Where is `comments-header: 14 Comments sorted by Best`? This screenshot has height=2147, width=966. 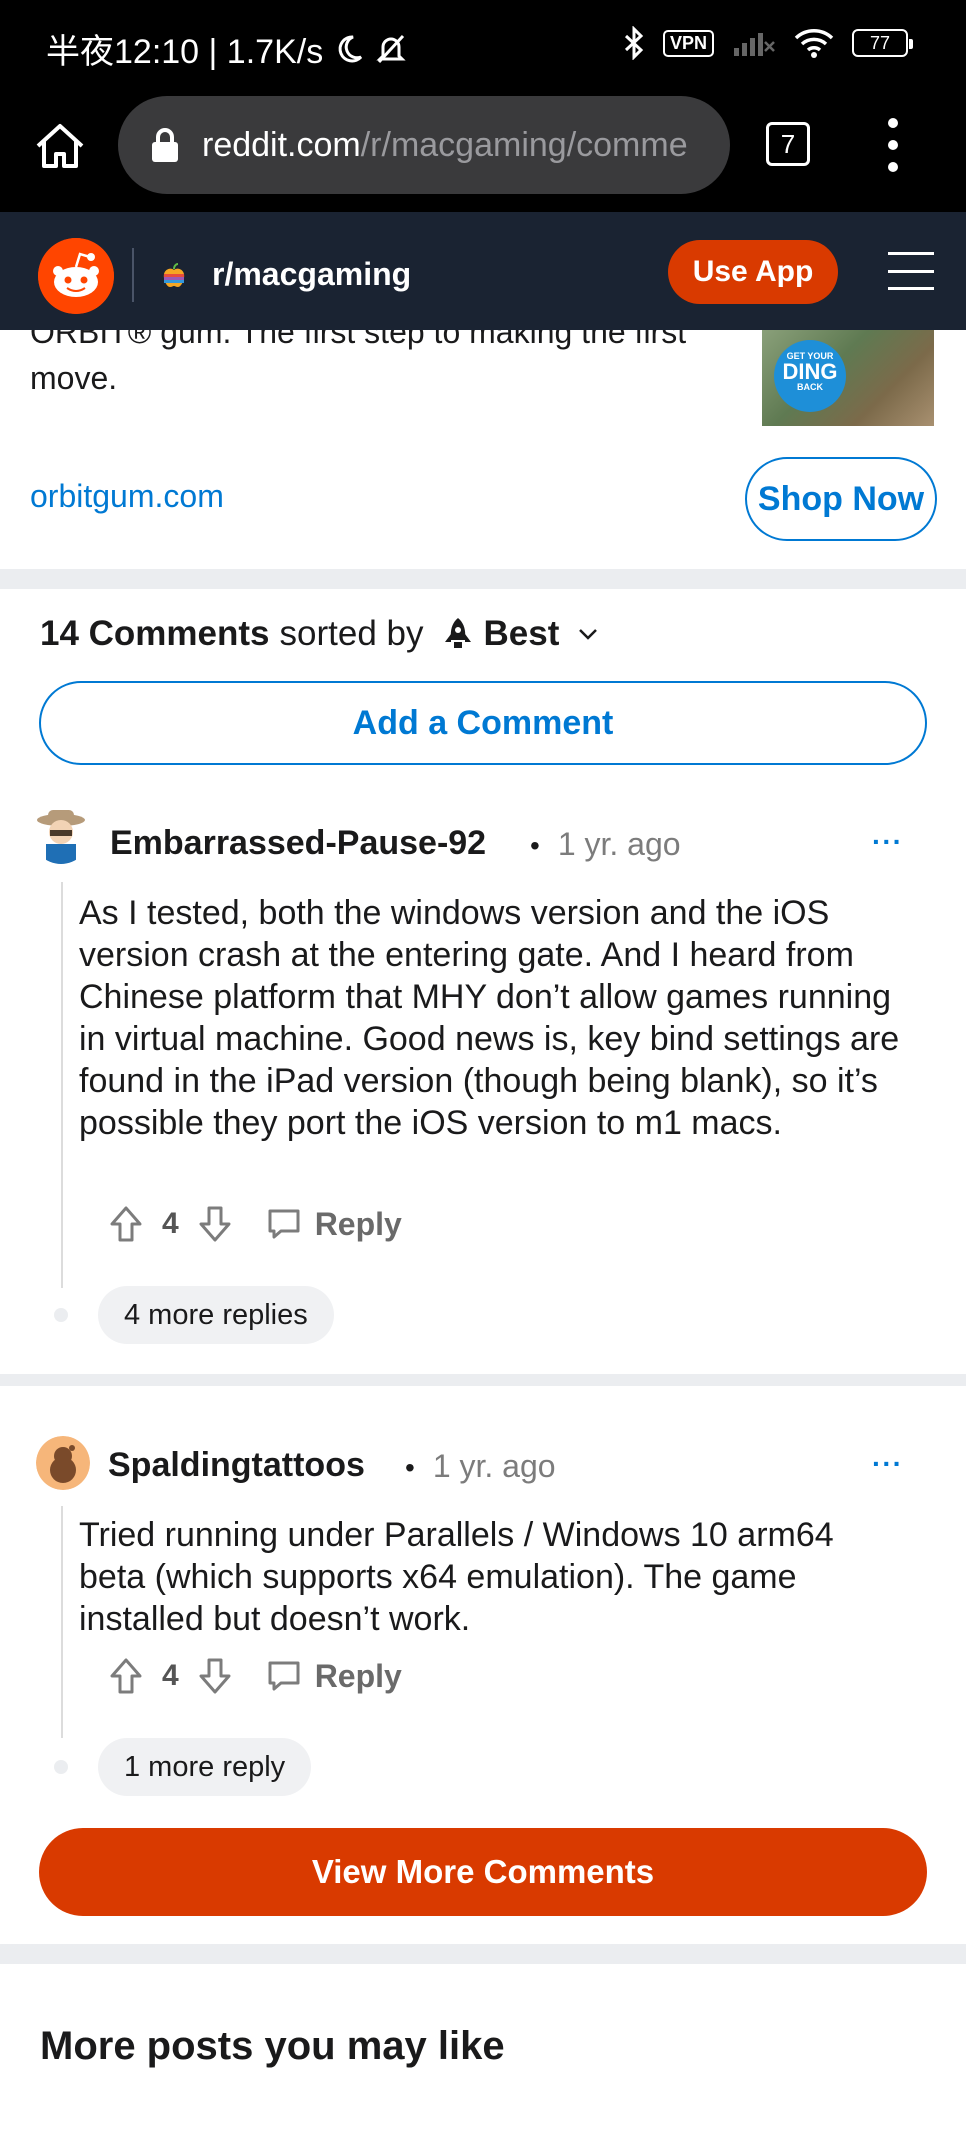
comments-header: 14 Comments sorted by Best is located at coordinates (319, 634).